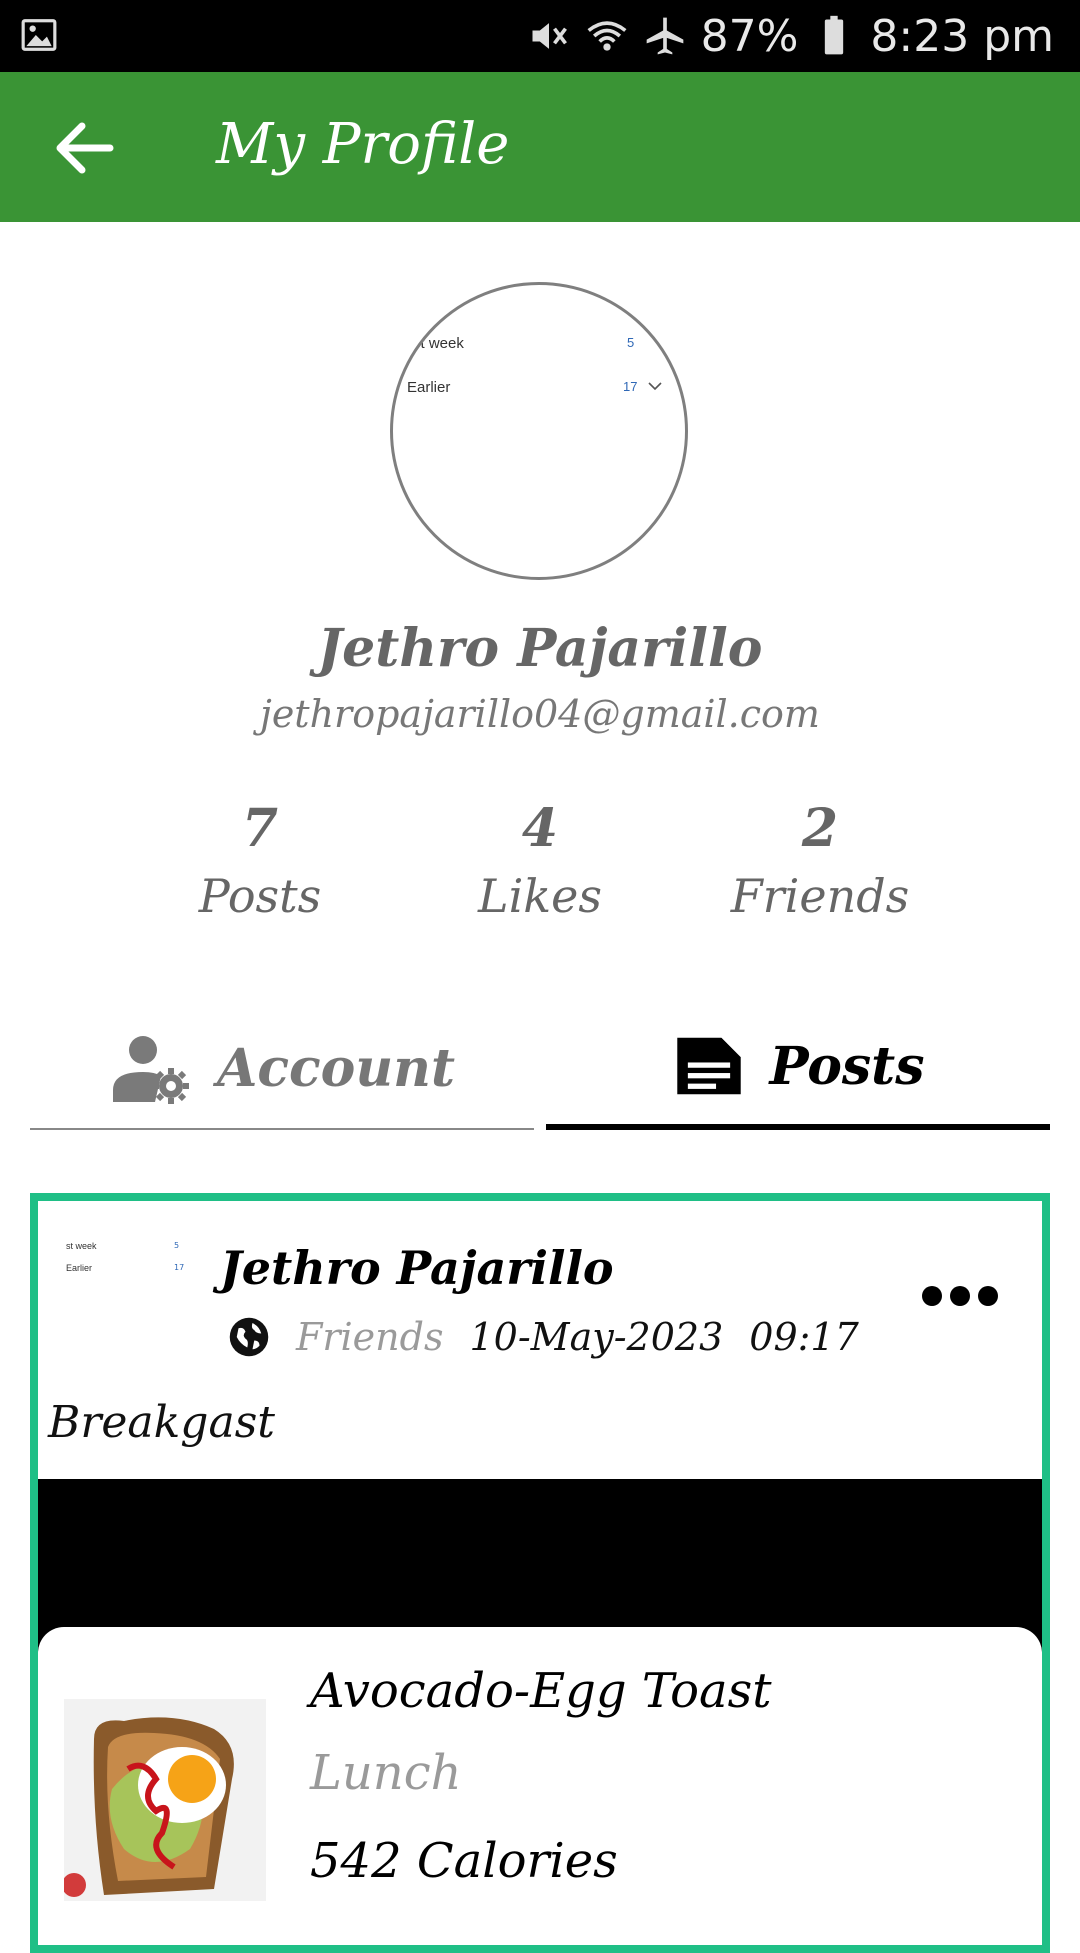  I want to click on thumb-preview-label: Earlier, so click(79, 1268).